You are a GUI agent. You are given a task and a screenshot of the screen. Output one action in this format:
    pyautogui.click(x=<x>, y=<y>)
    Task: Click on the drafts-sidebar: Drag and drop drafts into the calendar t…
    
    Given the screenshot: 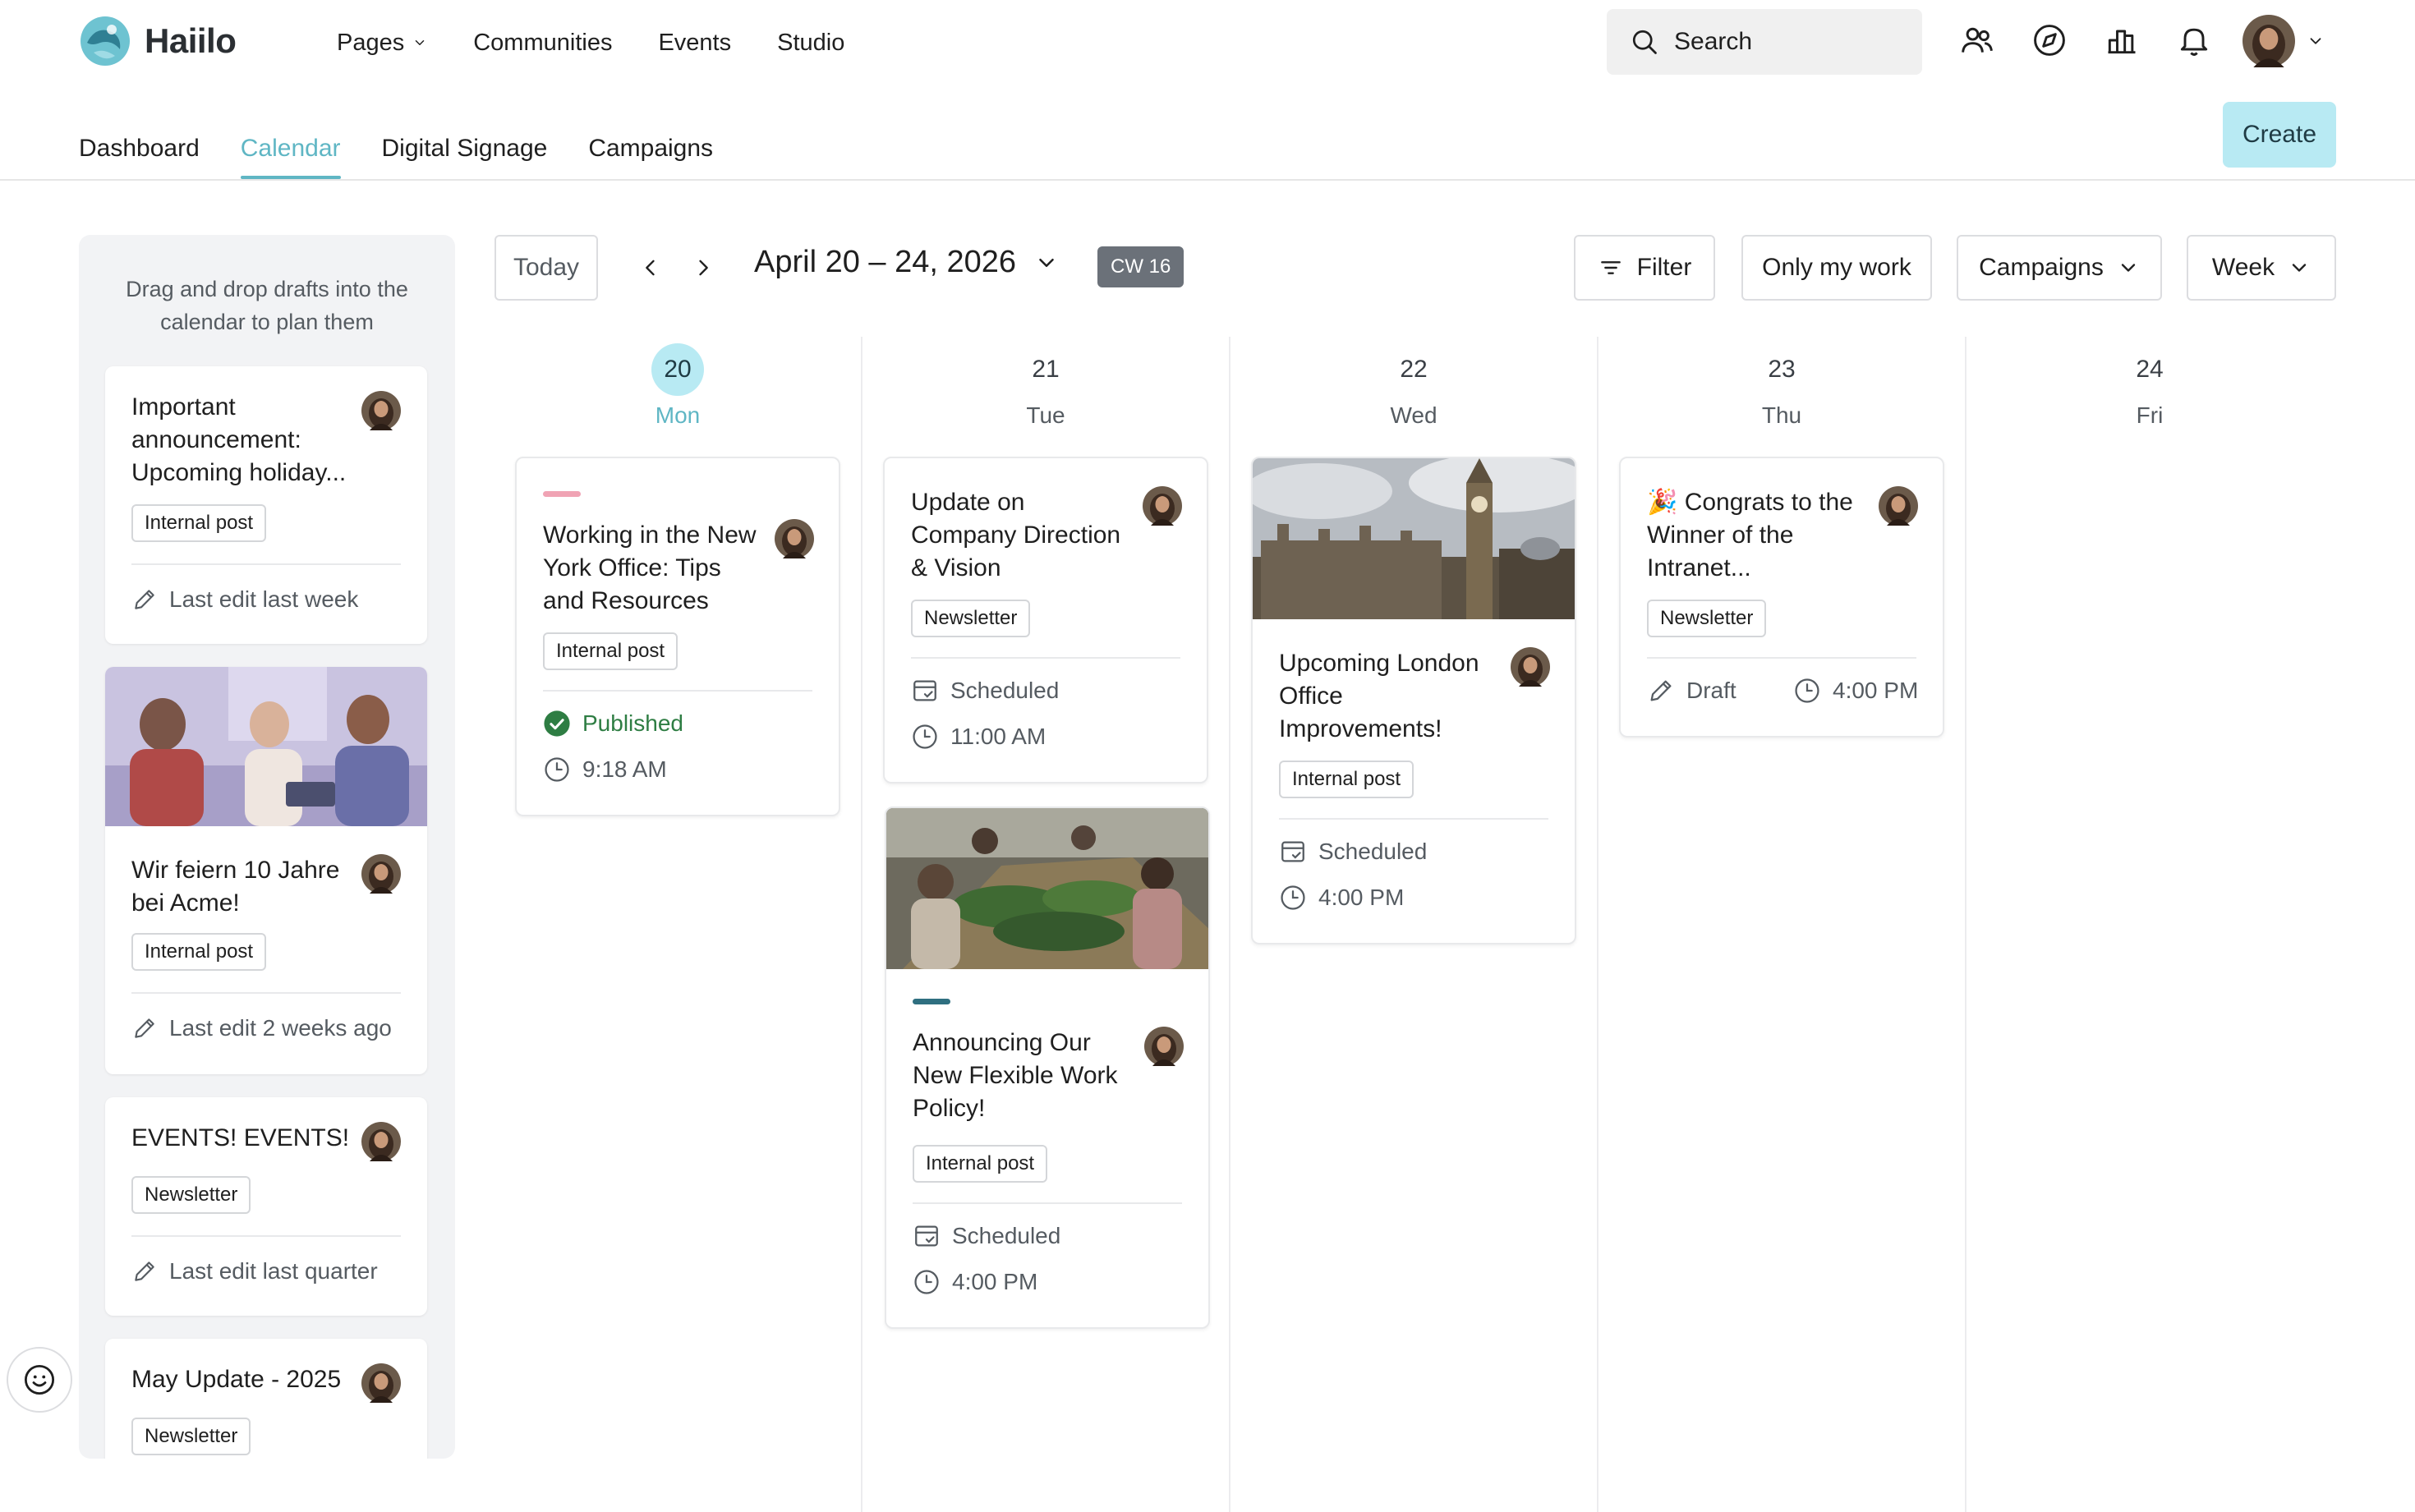 What is the action you would take?
    pyautogui.click(x=267, y=847)
    